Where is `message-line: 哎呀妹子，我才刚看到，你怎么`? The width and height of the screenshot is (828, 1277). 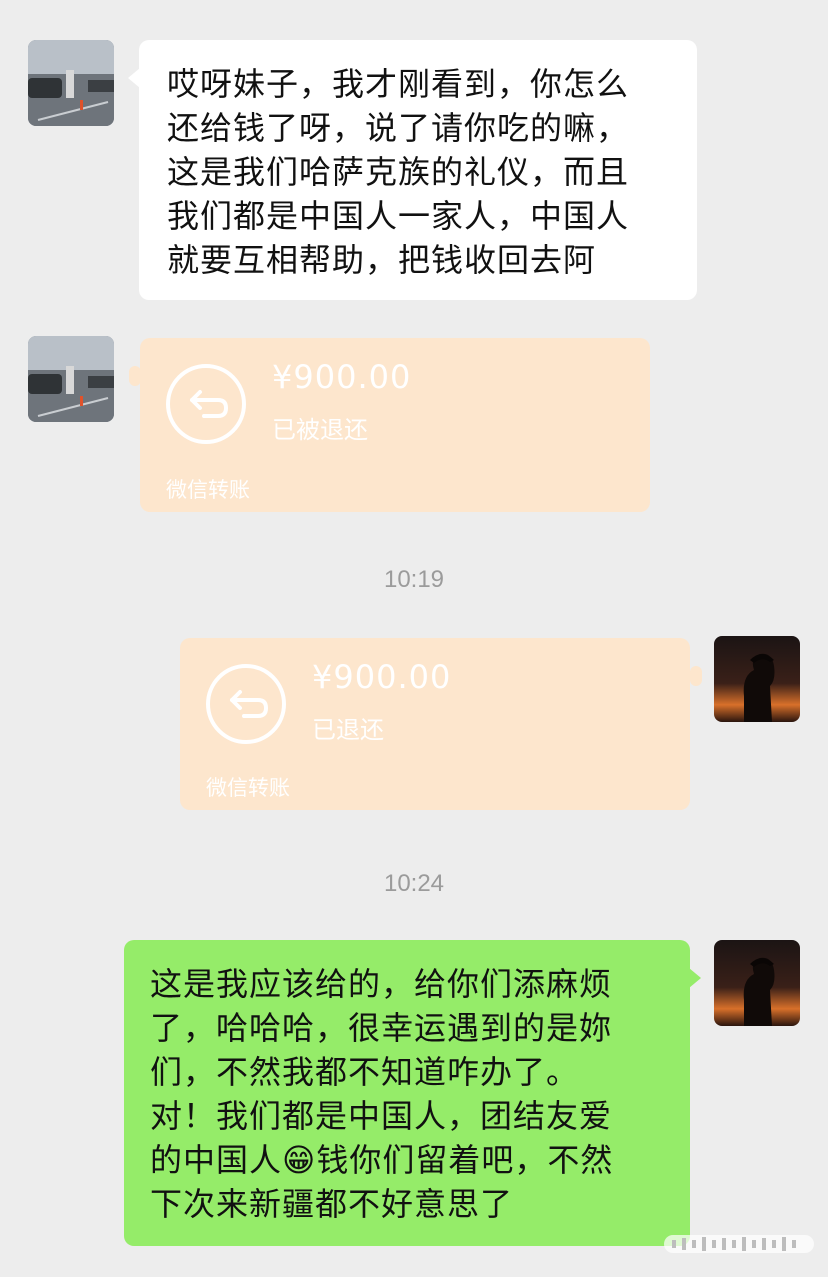
message-line: 哎呀妹子，我才刚看到，你怎么 is located at coordinates (398, 84).